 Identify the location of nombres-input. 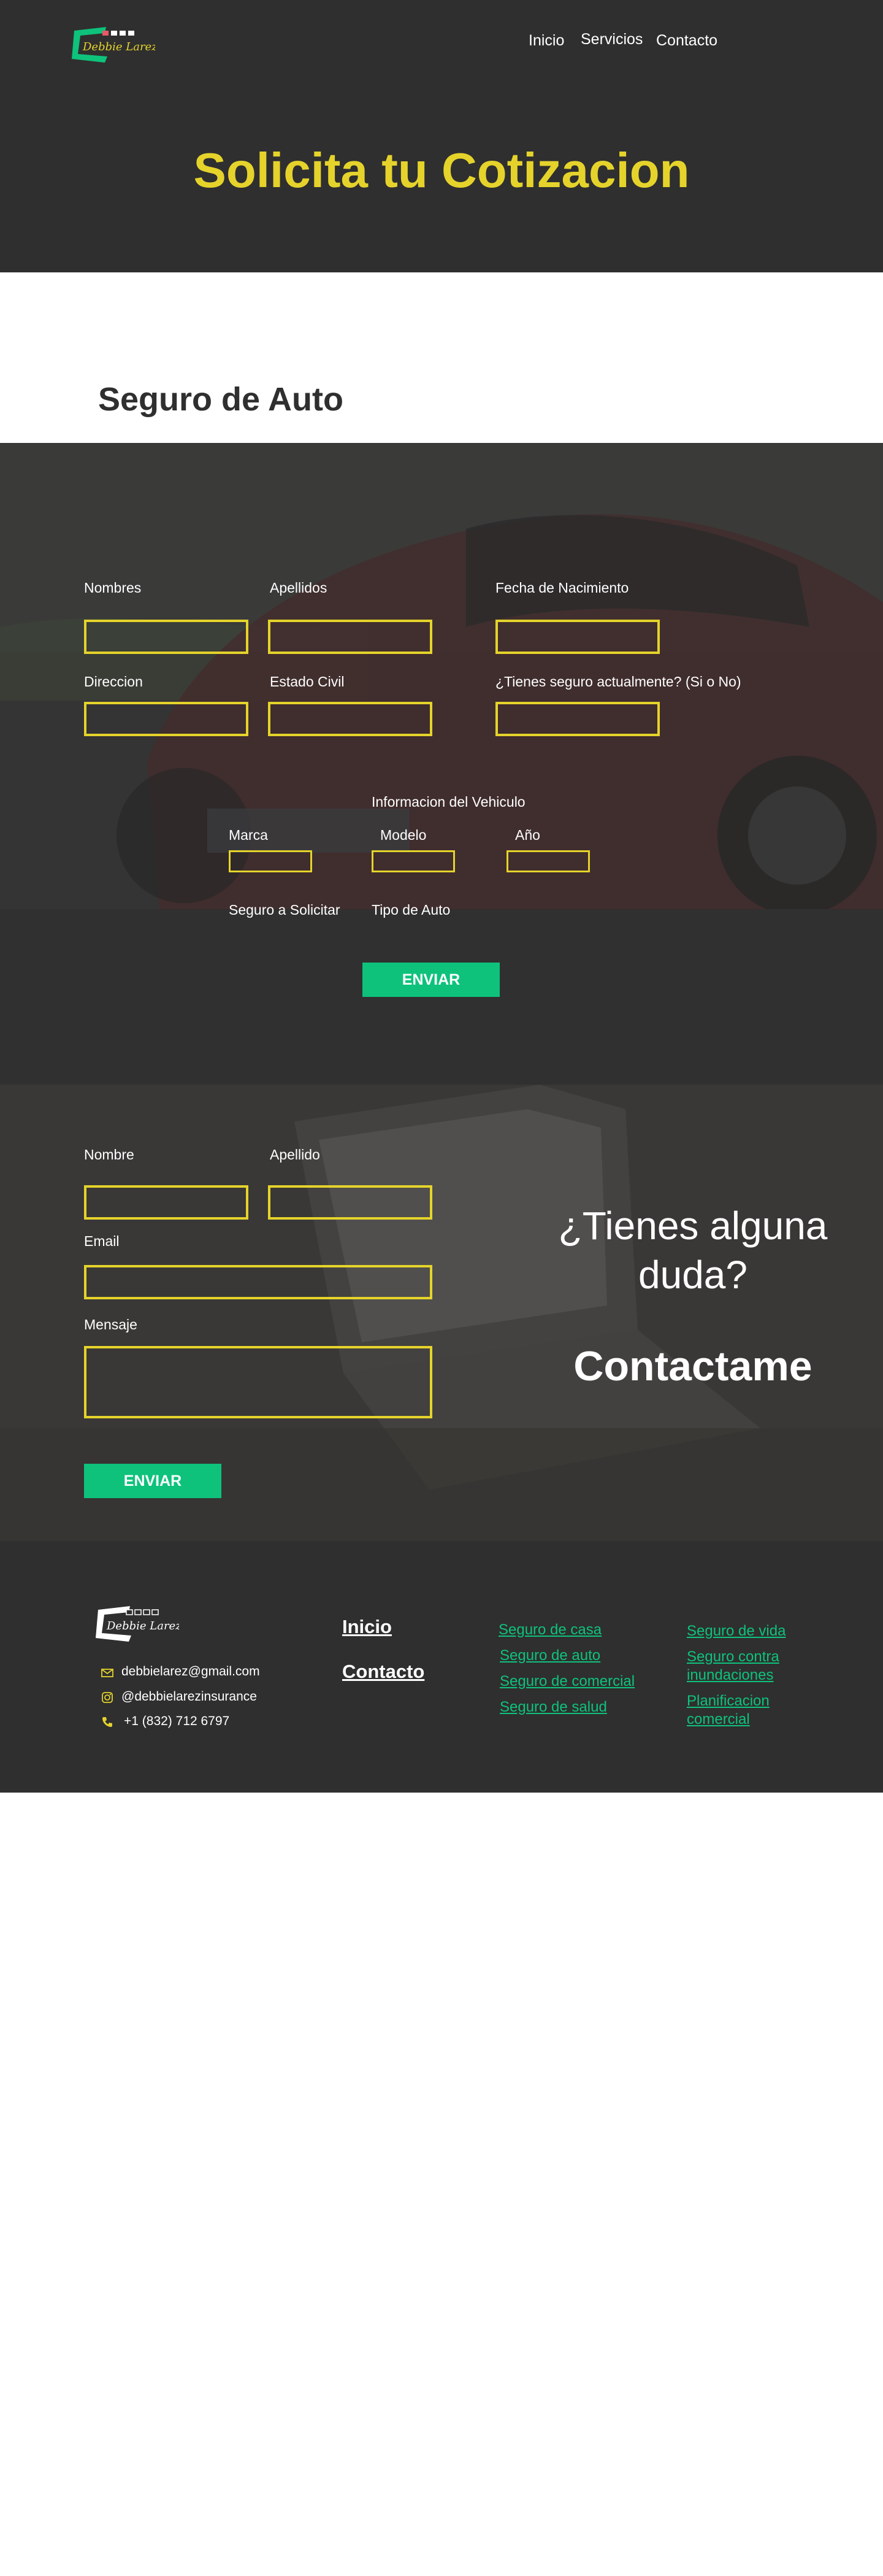
(166, 637).